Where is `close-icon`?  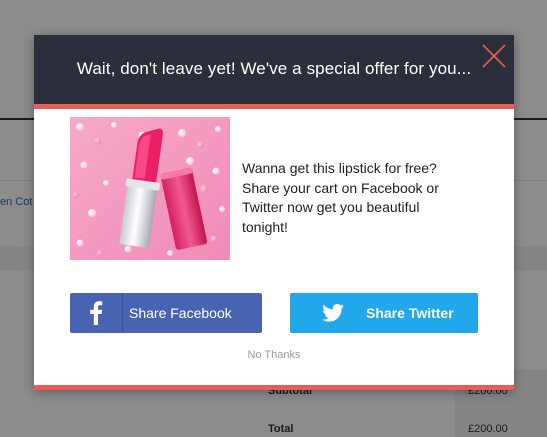
close-icon is located at coordinates (494, 56).